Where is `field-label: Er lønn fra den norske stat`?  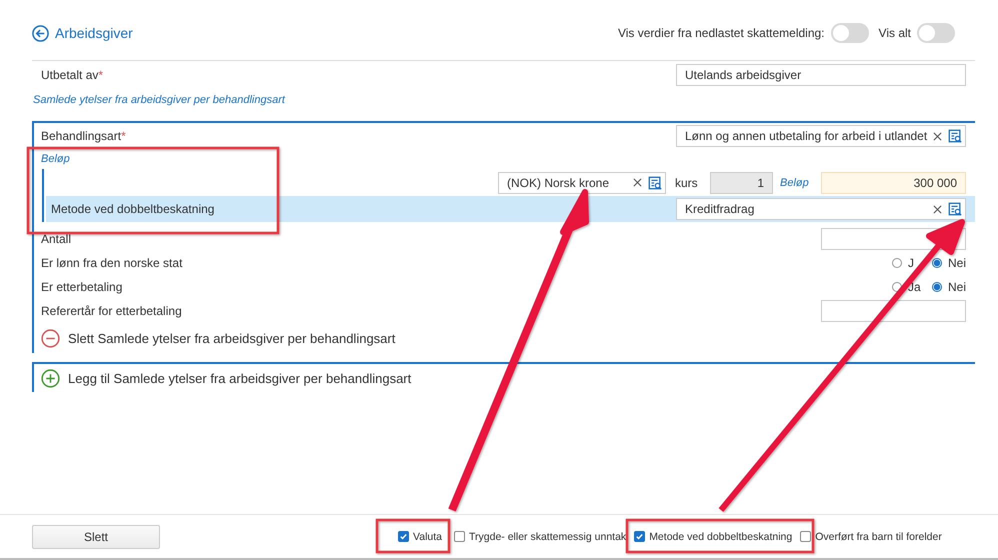
field-label: Er lønn fra den norske stat is located at coordinates (111, 263).